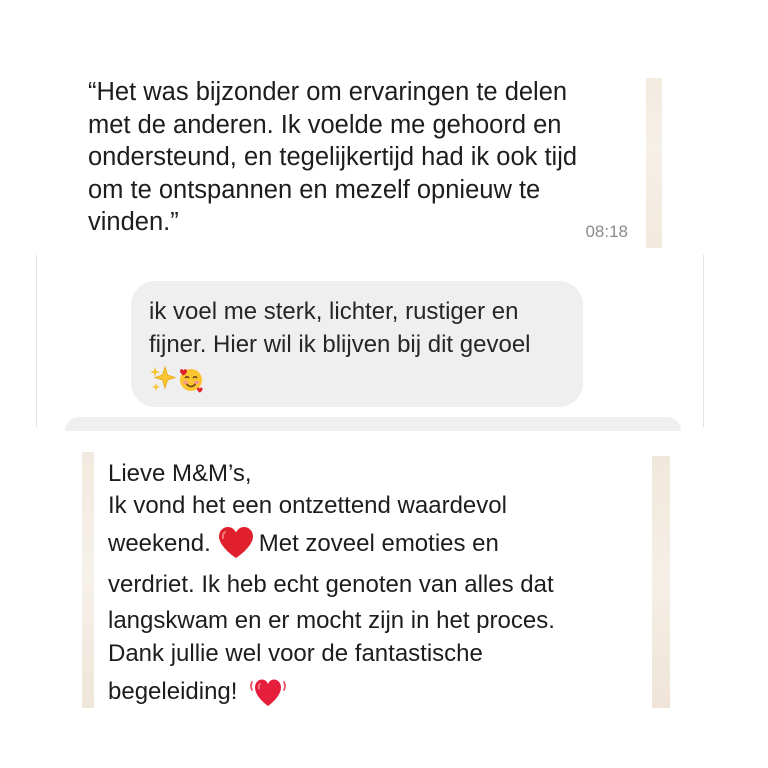 The image size is (768, 768). I want to click on message-line: weekend. Met zoveel emoties en, so click(374, 544).